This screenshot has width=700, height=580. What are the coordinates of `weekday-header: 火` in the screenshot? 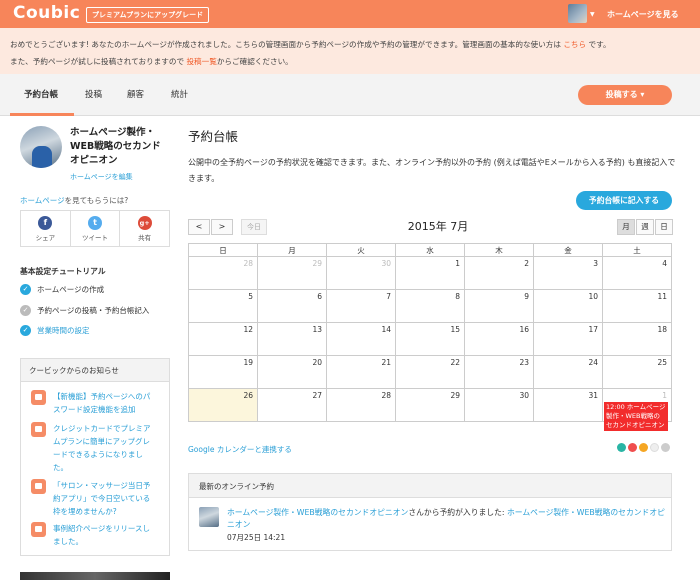 It's located at (361, 250).